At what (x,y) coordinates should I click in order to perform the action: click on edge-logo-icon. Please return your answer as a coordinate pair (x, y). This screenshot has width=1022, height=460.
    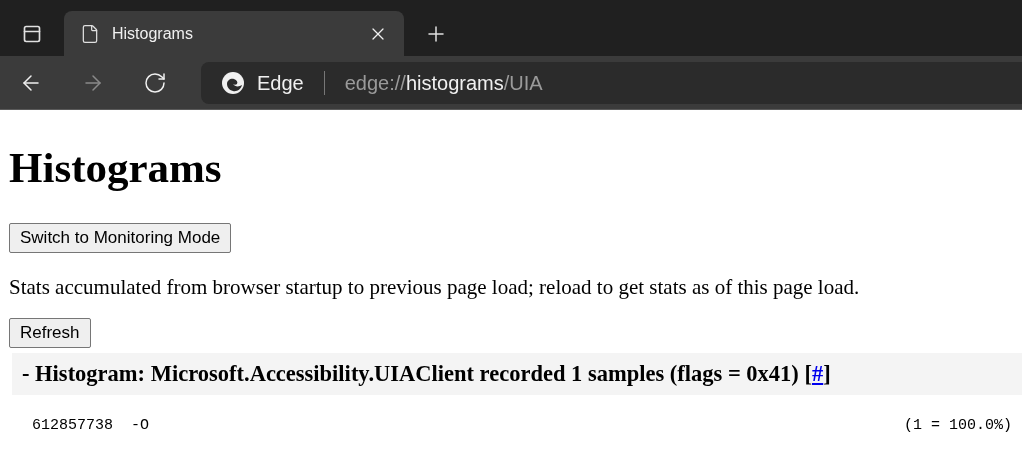
    Looking at the image, I should click on (233, 82).